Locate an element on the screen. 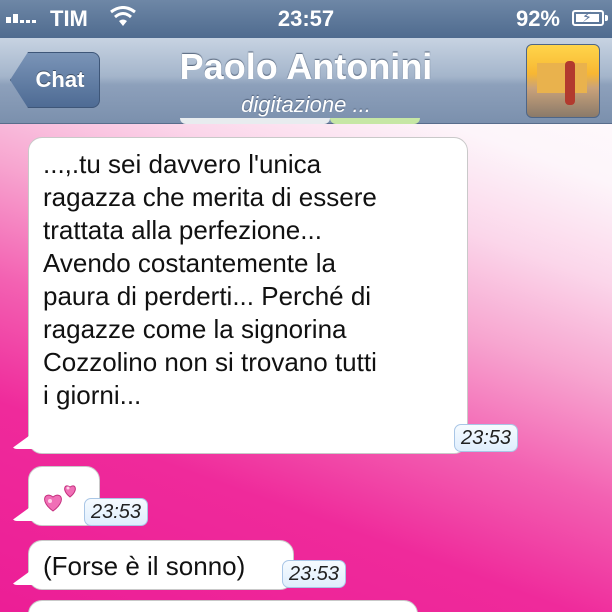  status-bar: TIM 23:57 92% ⚡ is located at coordinates (306, 19).